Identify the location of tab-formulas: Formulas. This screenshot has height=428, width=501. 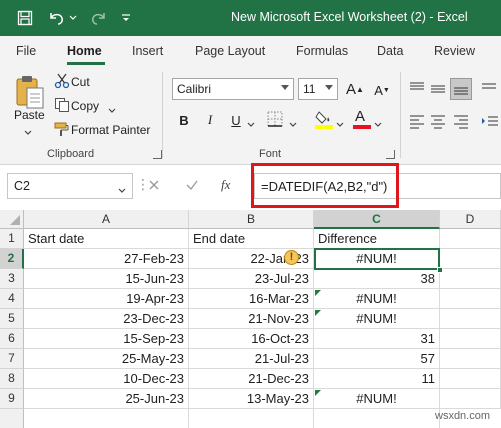
(322, 51).